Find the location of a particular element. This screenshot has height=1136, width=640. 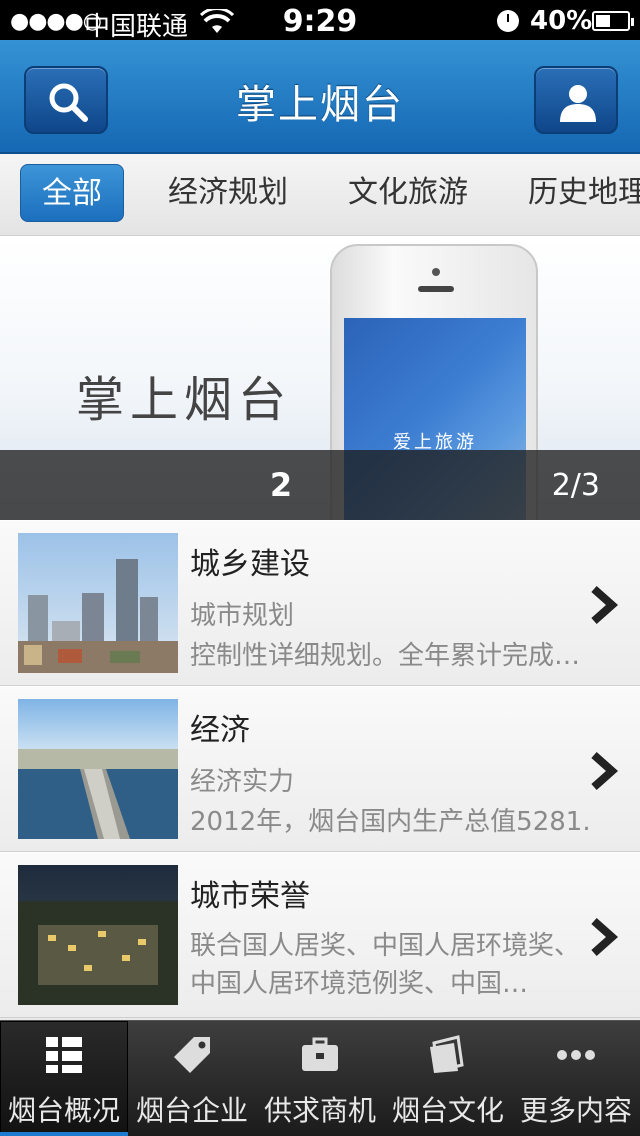

category-tabs: 全部 经济规划 文化旅游 历史地理 is located at coordinates (320, 195).